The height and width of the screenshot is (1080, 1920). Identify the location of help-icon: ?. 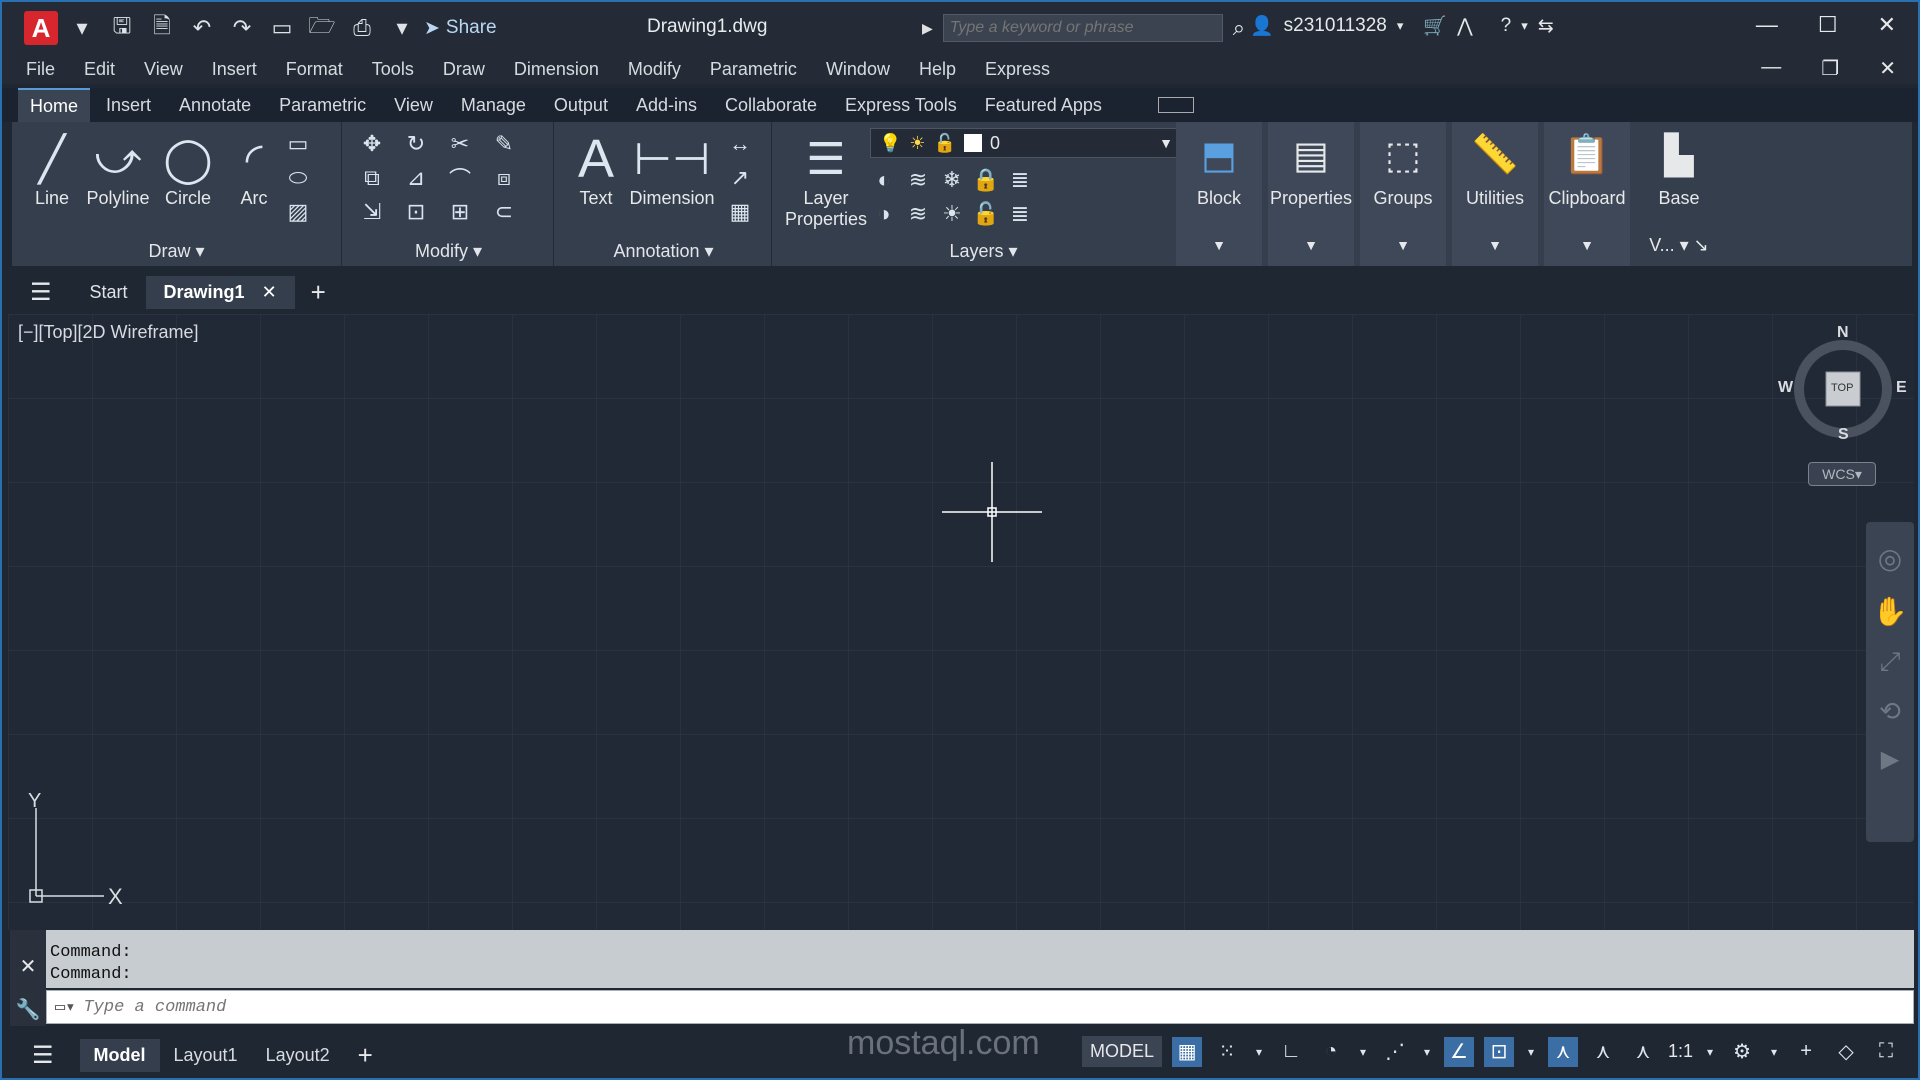
(1506, 26).